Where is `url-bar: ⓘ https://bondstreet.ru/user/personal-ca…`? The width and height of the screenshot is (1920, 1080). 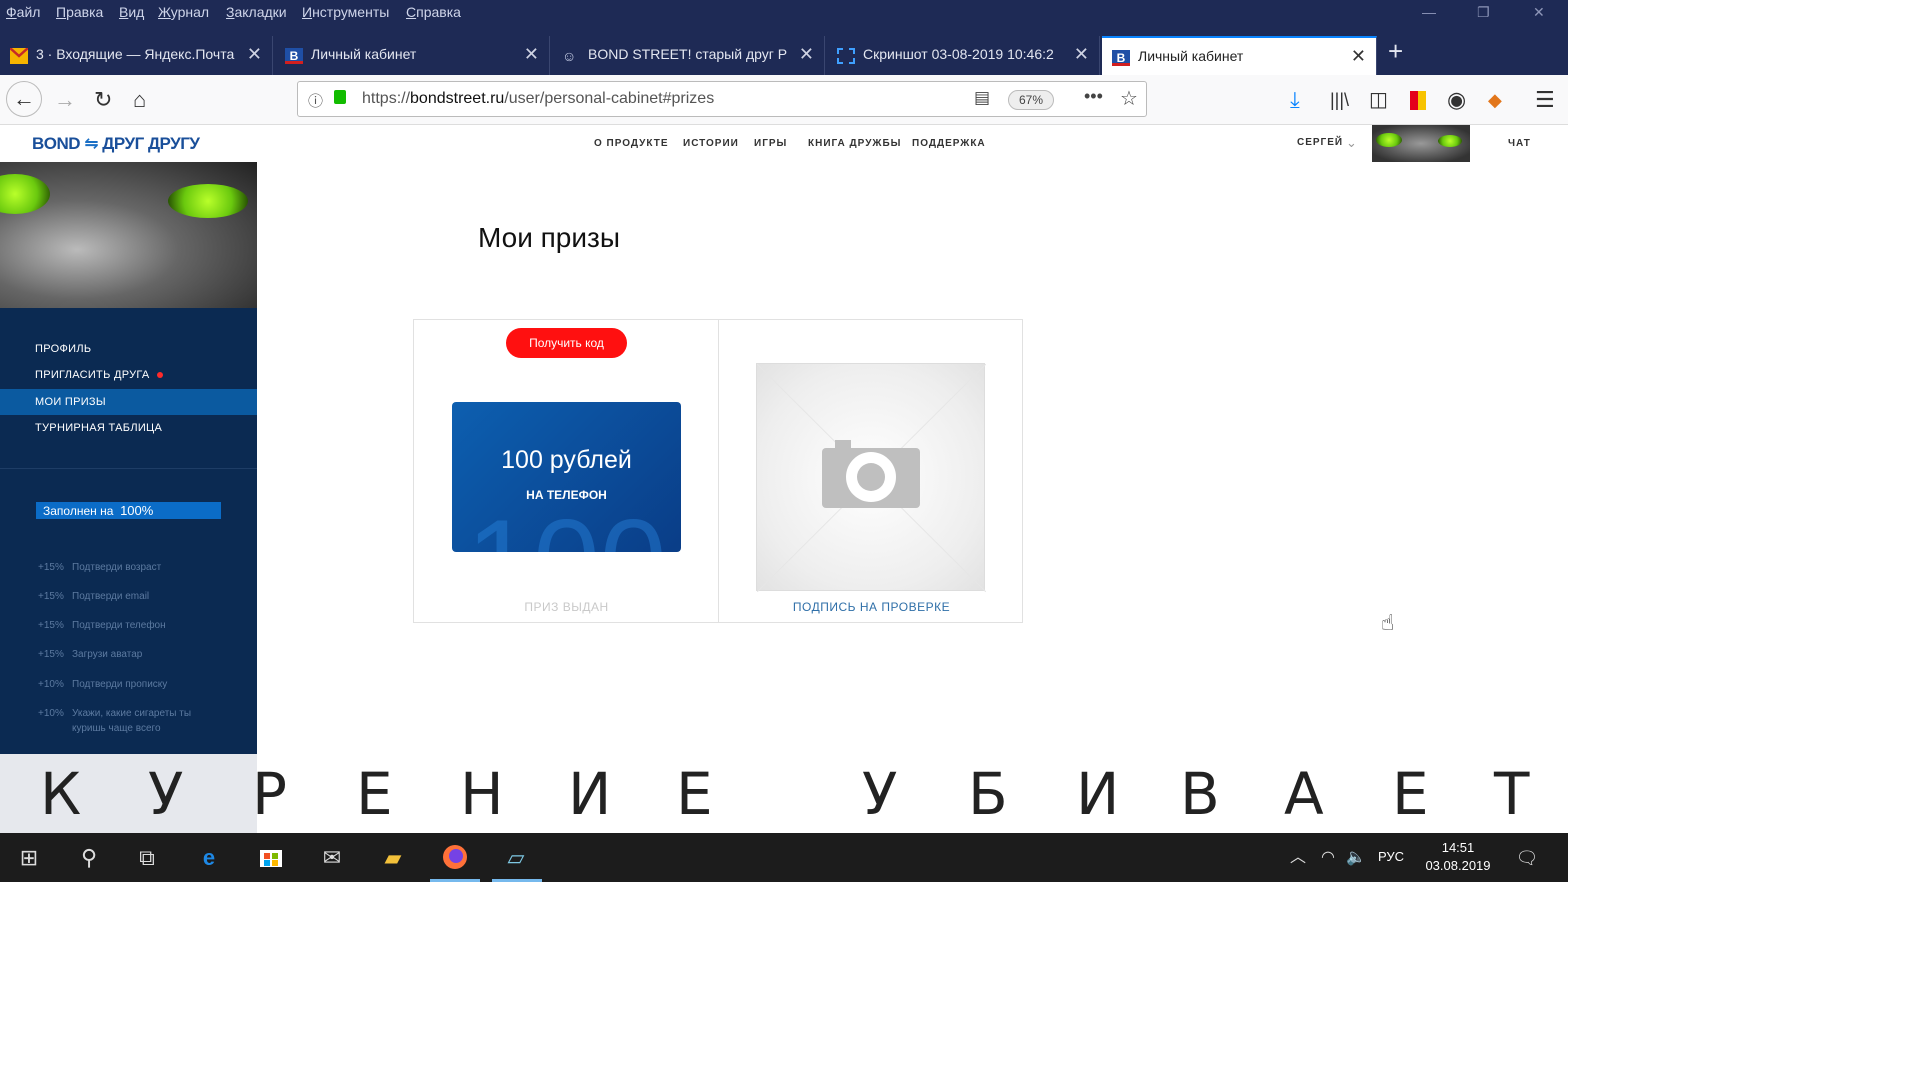
url-bar: ⓘ https://bondstreet.ru/user/personal-ca… is located at coordinates (722, 99).